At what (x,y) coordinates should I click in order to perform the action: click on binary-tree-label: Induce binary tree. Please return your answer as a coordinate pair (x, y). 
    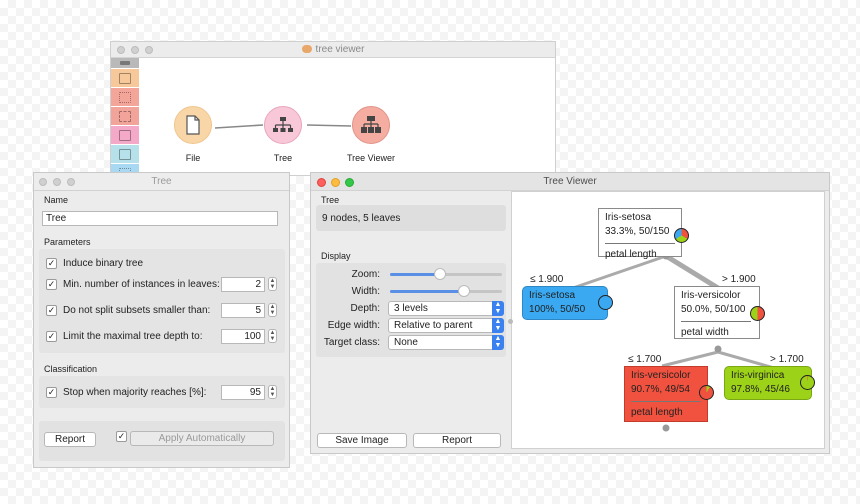
    Looking at the image, I should click on (103, 263).